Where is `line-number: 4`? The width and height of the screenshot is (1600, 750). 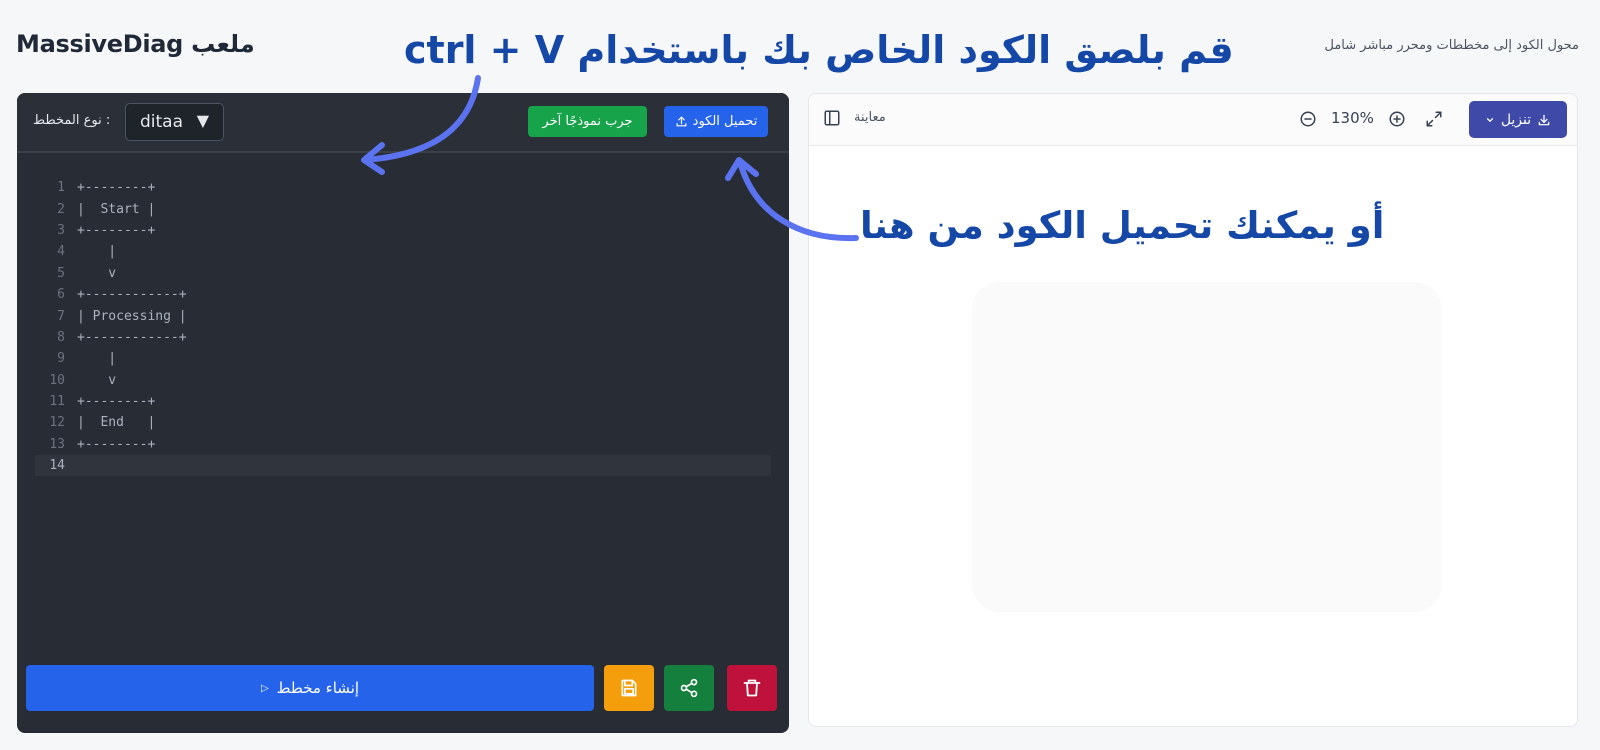
line-number: 4 is located at coordinates (61, 252).